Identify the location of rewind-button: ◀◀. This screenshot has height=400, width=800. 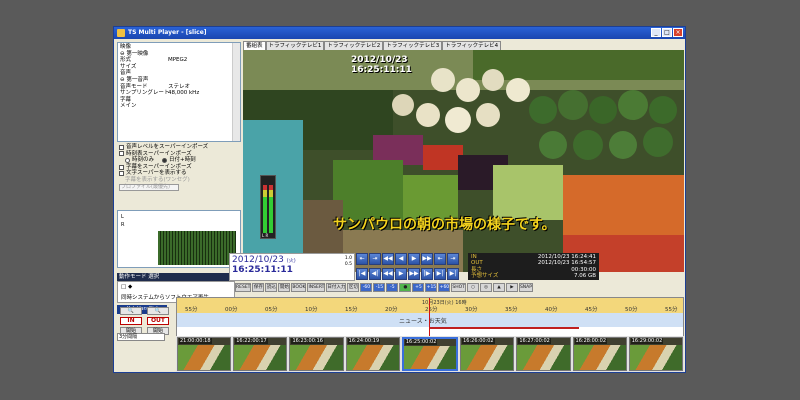
(388, 259).